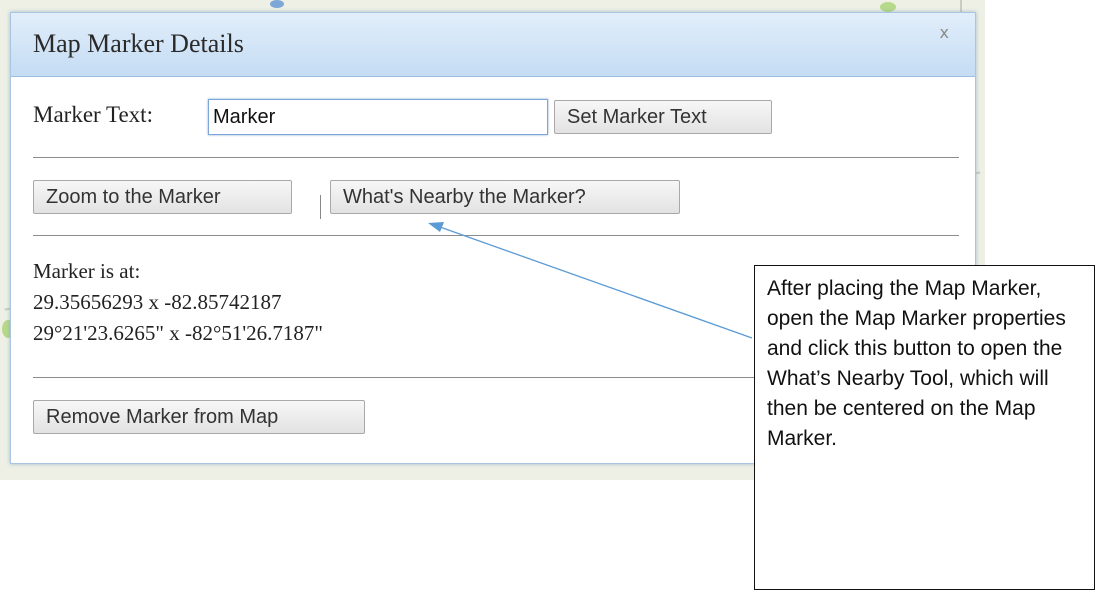 The image size is (1099, 592). Describe the element at coordinates (436, 227) in the screenshot. I see `arrow-head` at that location.